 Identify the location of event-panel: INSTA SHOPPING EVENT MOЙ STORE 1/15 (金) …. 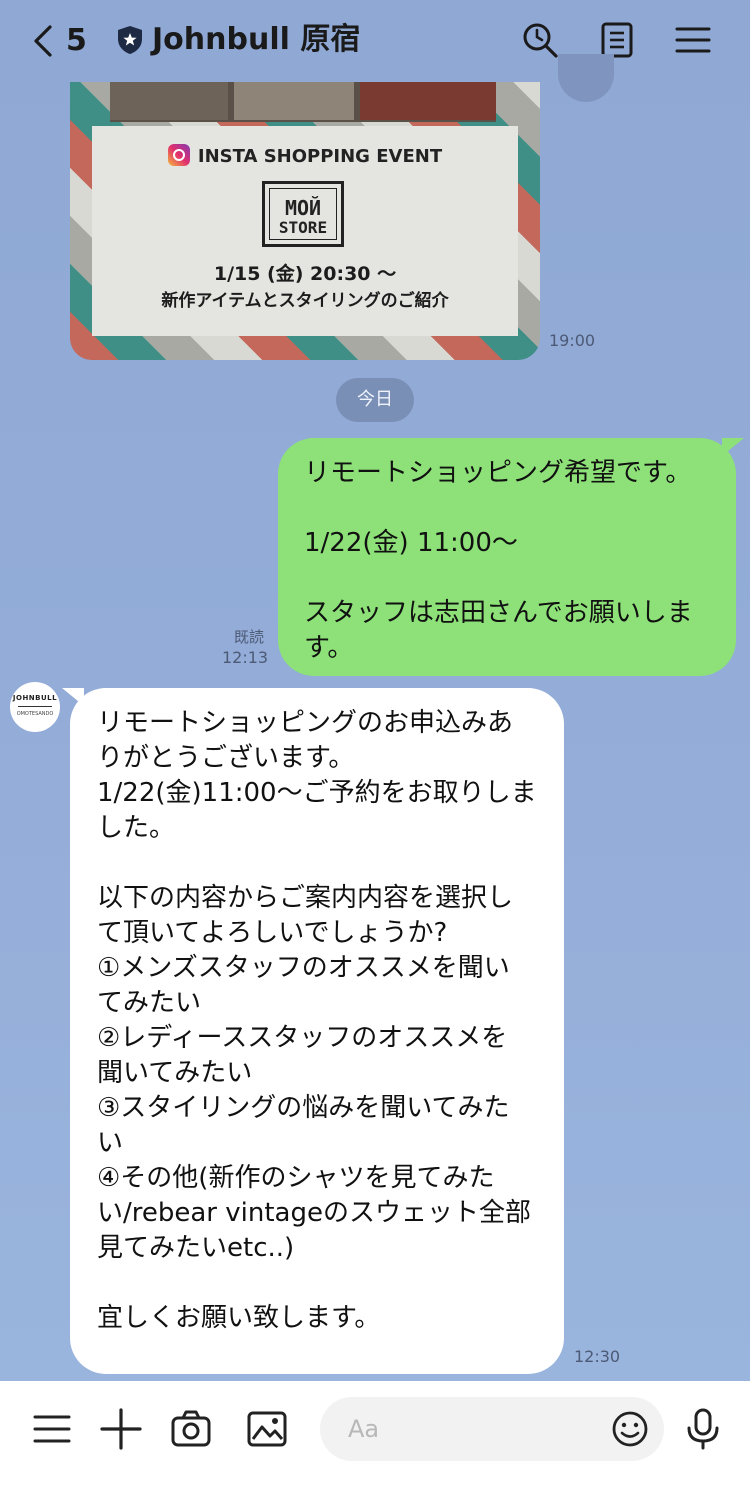
(305, 231).